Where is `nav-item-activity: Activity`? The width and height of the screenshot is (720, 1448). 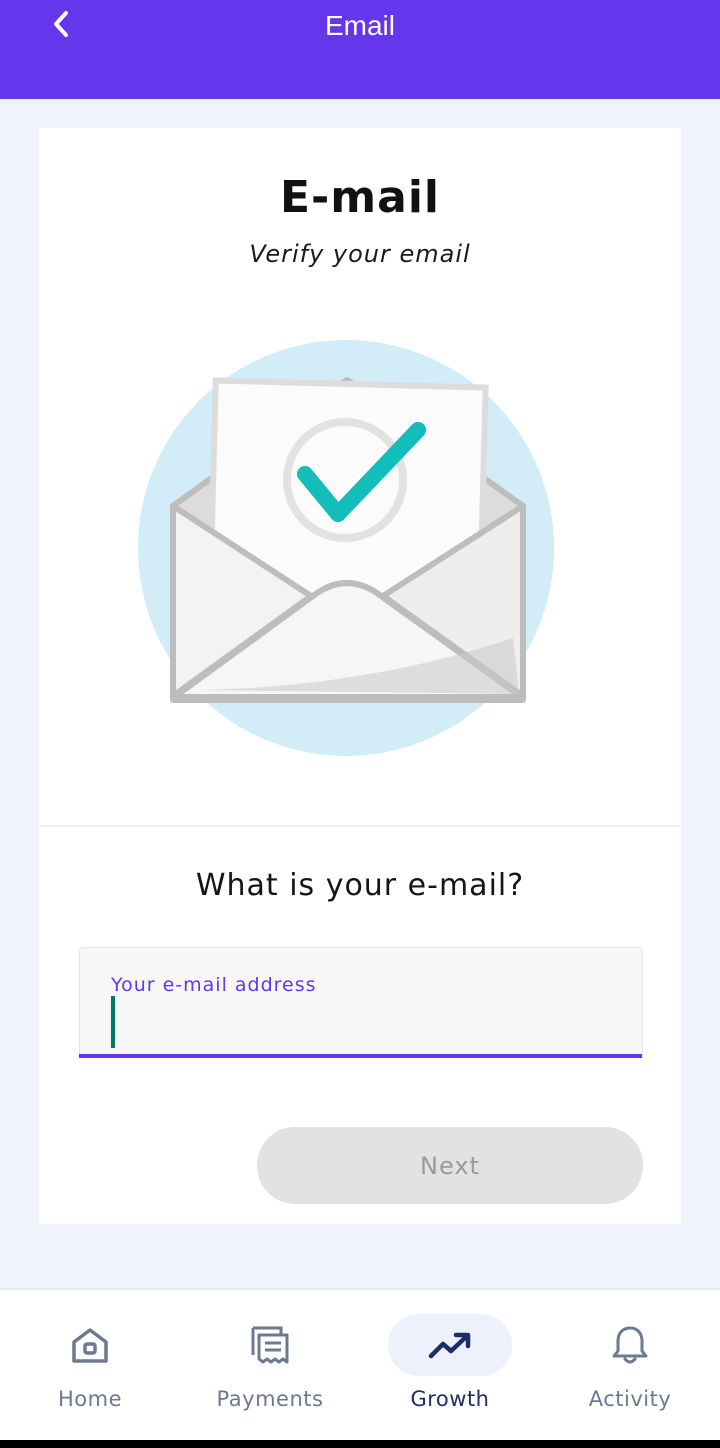
nav-item-activity: Activity is located at coordinates (630, 1365).